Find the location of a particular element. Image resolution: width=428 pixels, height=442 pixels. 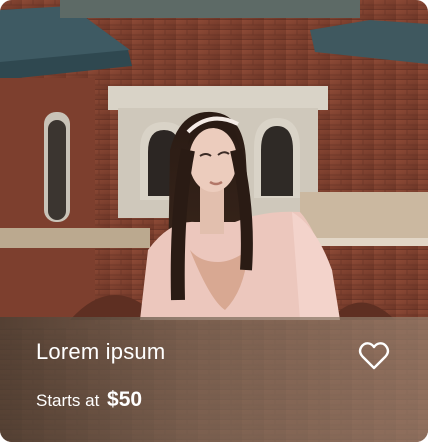

price-line: Starts at $50 is located at coordinates (89, 400).